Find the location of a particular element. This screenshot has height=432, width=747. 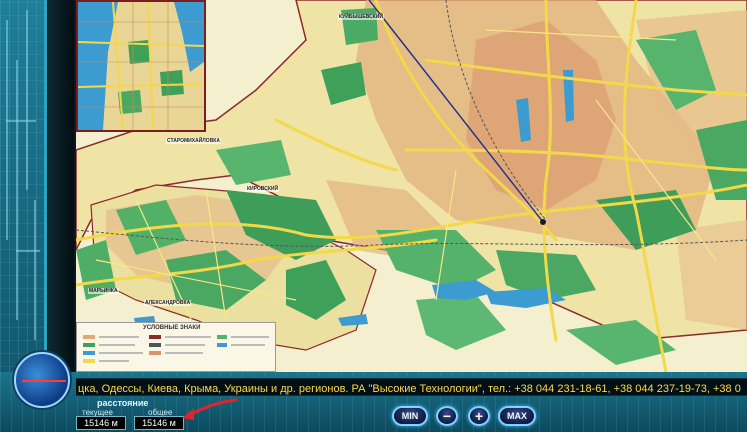

distance-title: расстояние is located at coordinates (123, 403).